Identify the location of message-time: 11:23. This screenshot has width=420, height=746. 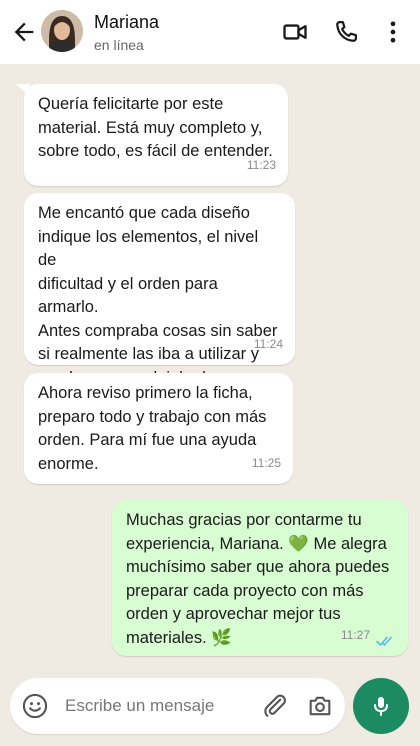
(261, 164).